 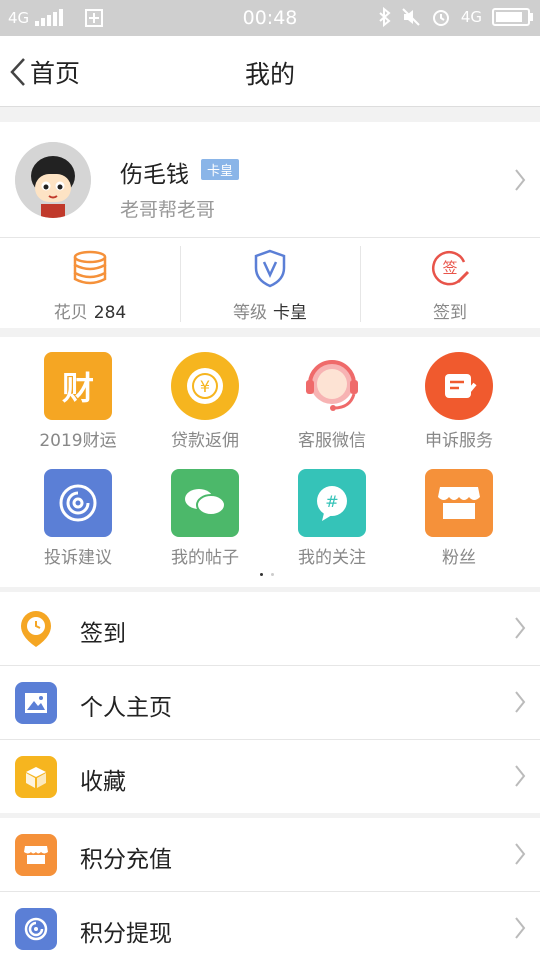 I want to click on user-subtitle: 老哥帮老哥, so click(x=168, y=210).